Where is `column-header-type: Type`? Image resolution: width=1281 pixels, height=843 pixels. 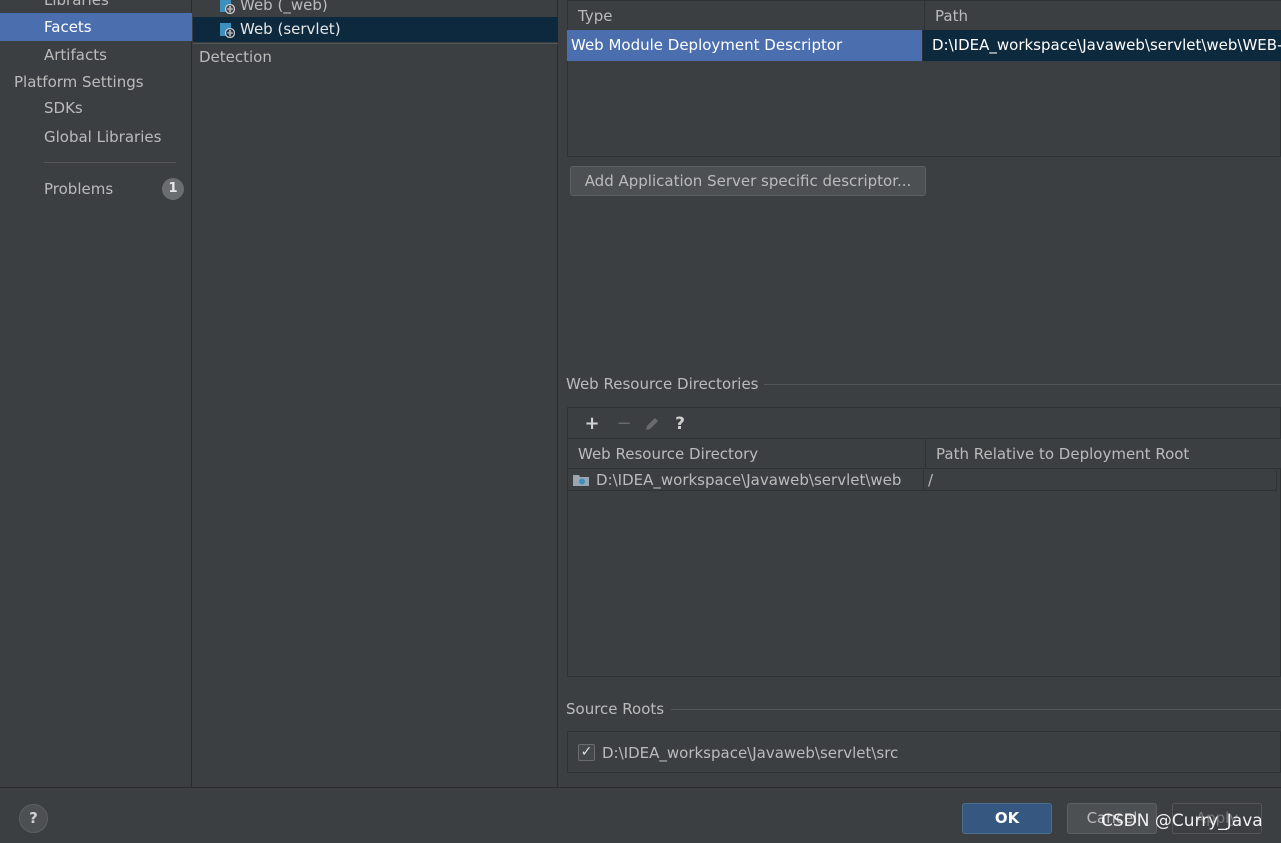
column-header-type: Type is located at coordinates (746, 16).